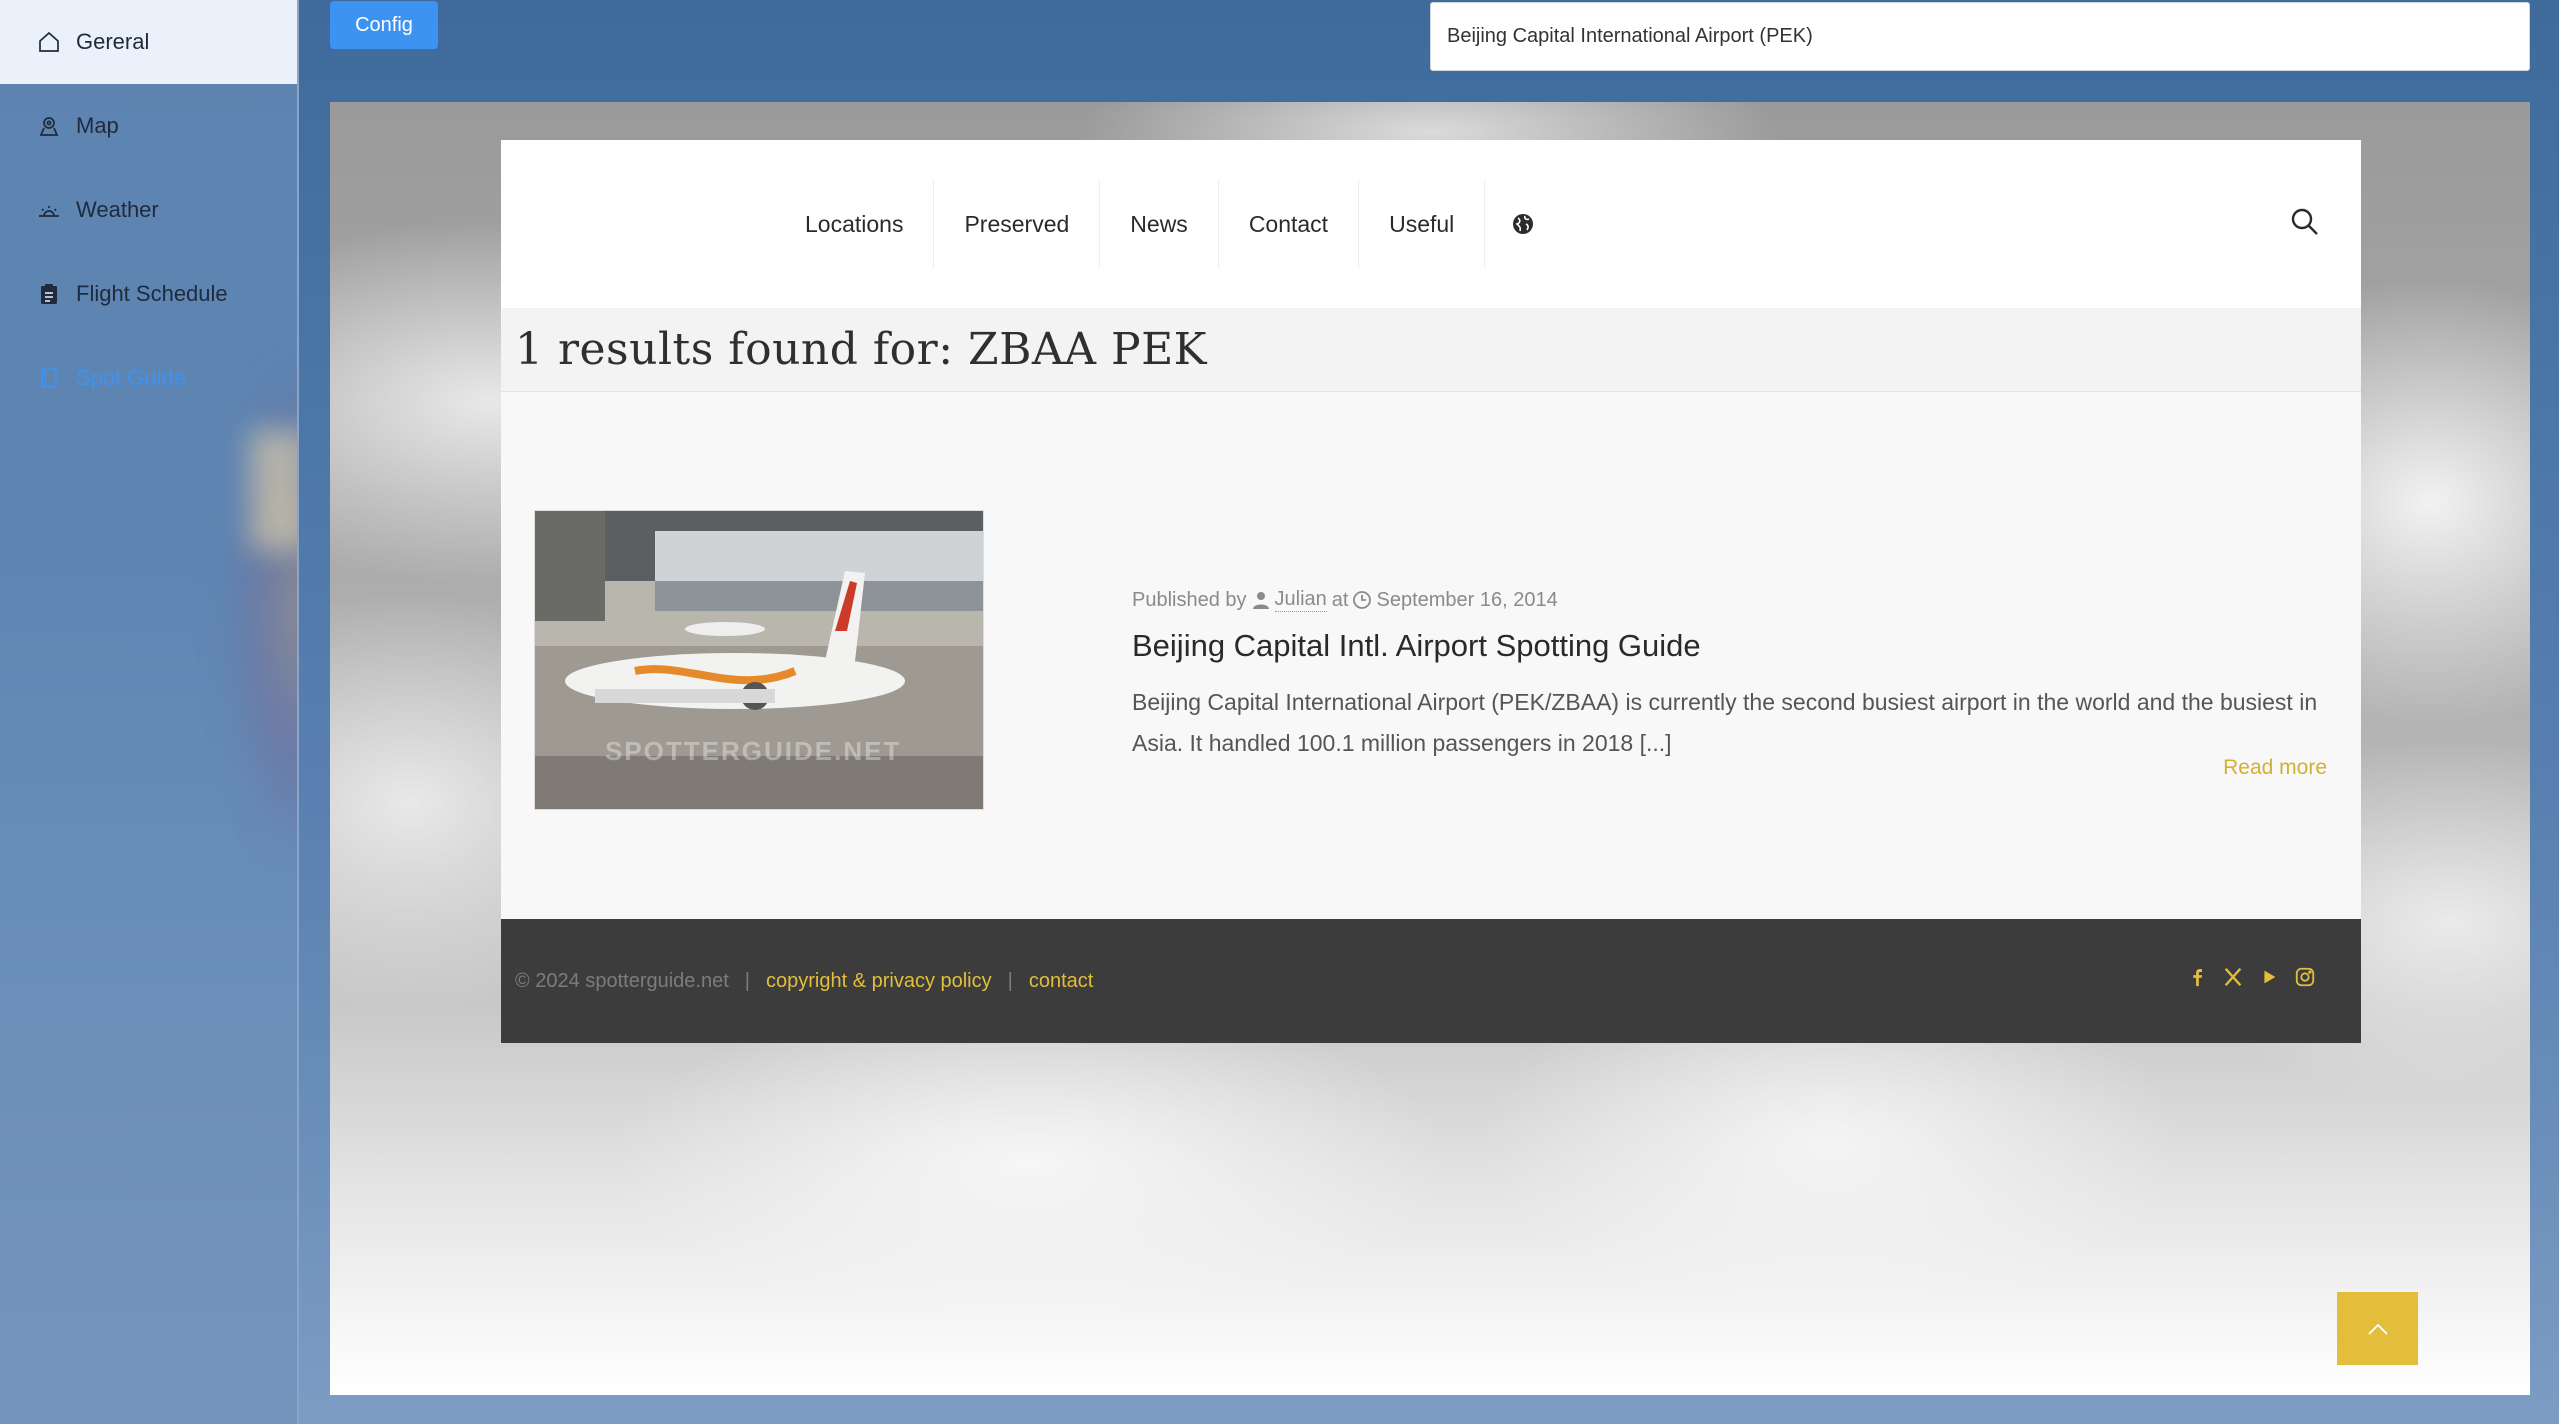 This screenshot has height=1424, width=2559. I want to click on back-to-top-button, so click(2377, 1328).